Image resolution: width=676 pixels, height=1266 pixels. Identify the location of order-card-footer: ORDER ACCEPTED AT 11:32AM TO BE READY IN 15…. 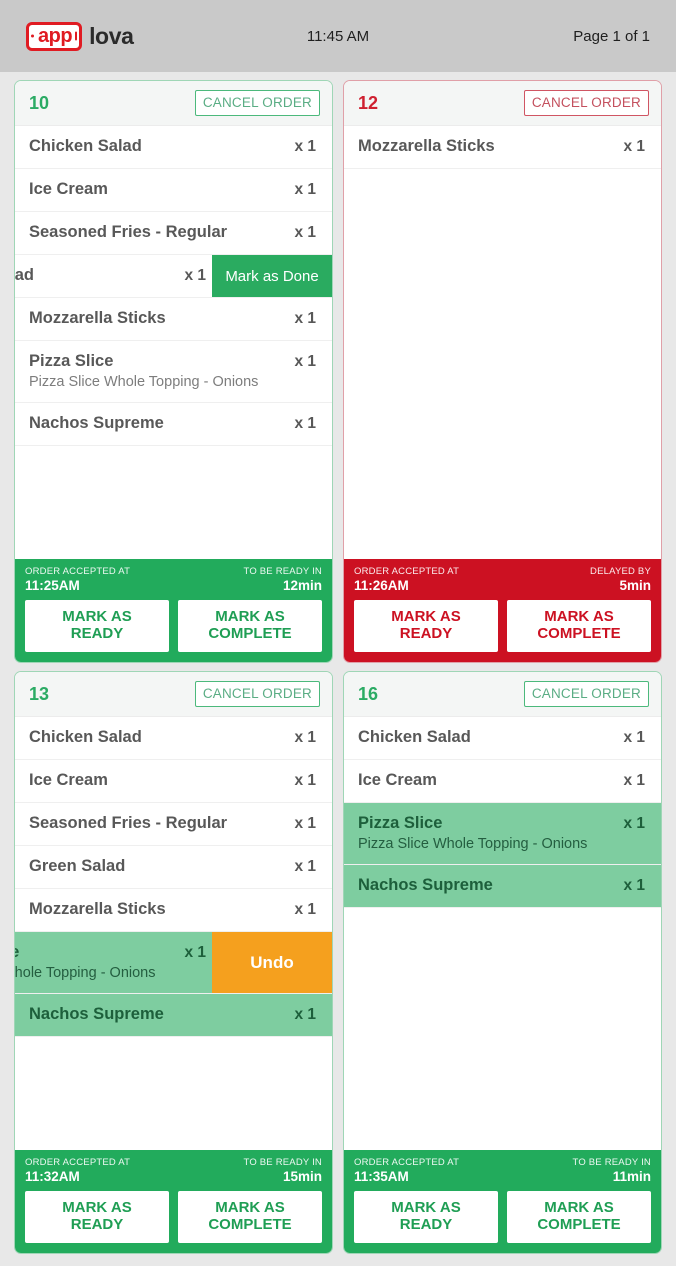
(173, 1201).